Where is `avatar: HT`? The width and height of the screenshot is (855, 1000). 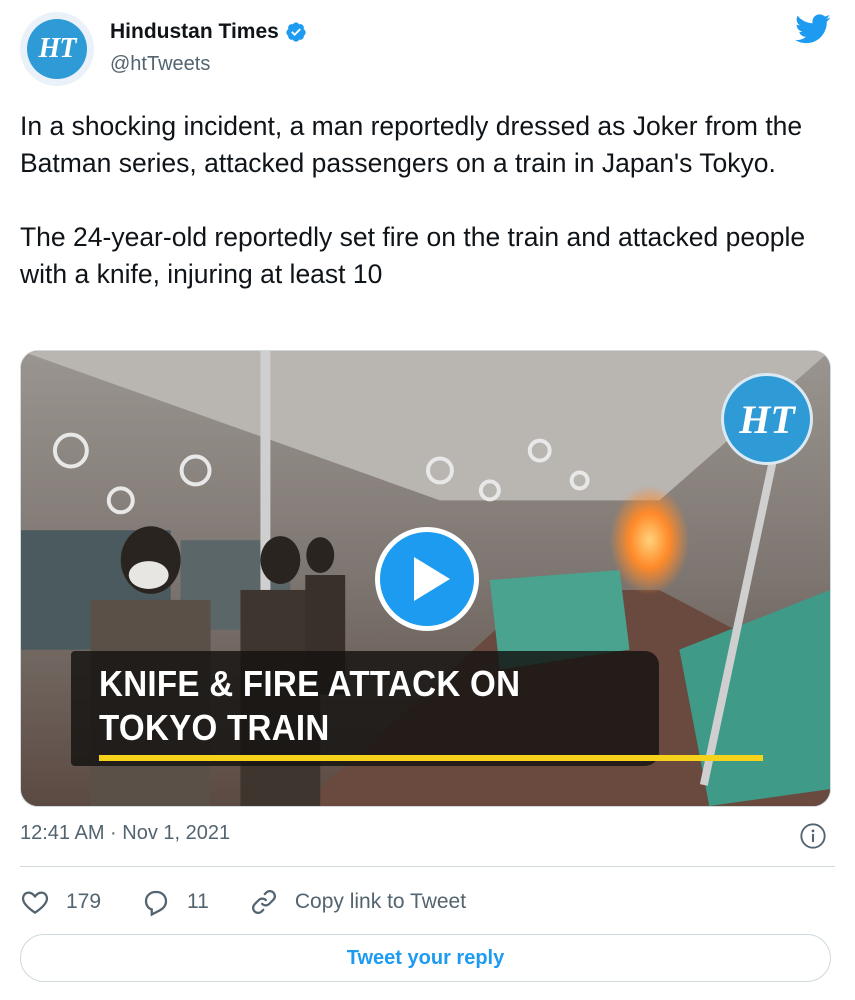 avatar: HT is located at coordinates (57, 49).